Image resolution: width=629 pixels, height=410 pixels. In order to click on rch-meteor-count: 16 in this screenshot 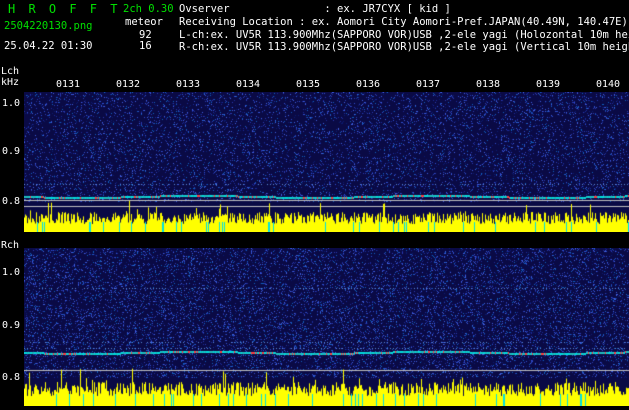, I will do `click(145, 46)`.